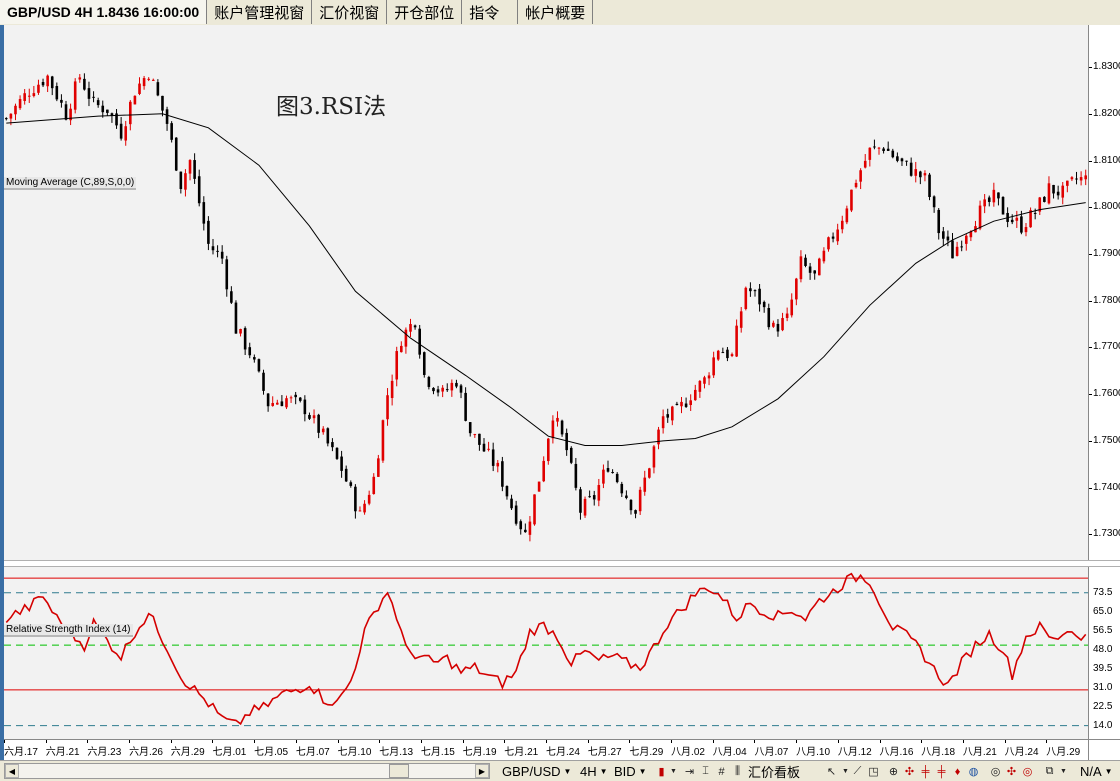  What do you see at coordinates (399, 771) in the screenshot?
I see `scrollbar-thumb` at bounding box center [399, 771].